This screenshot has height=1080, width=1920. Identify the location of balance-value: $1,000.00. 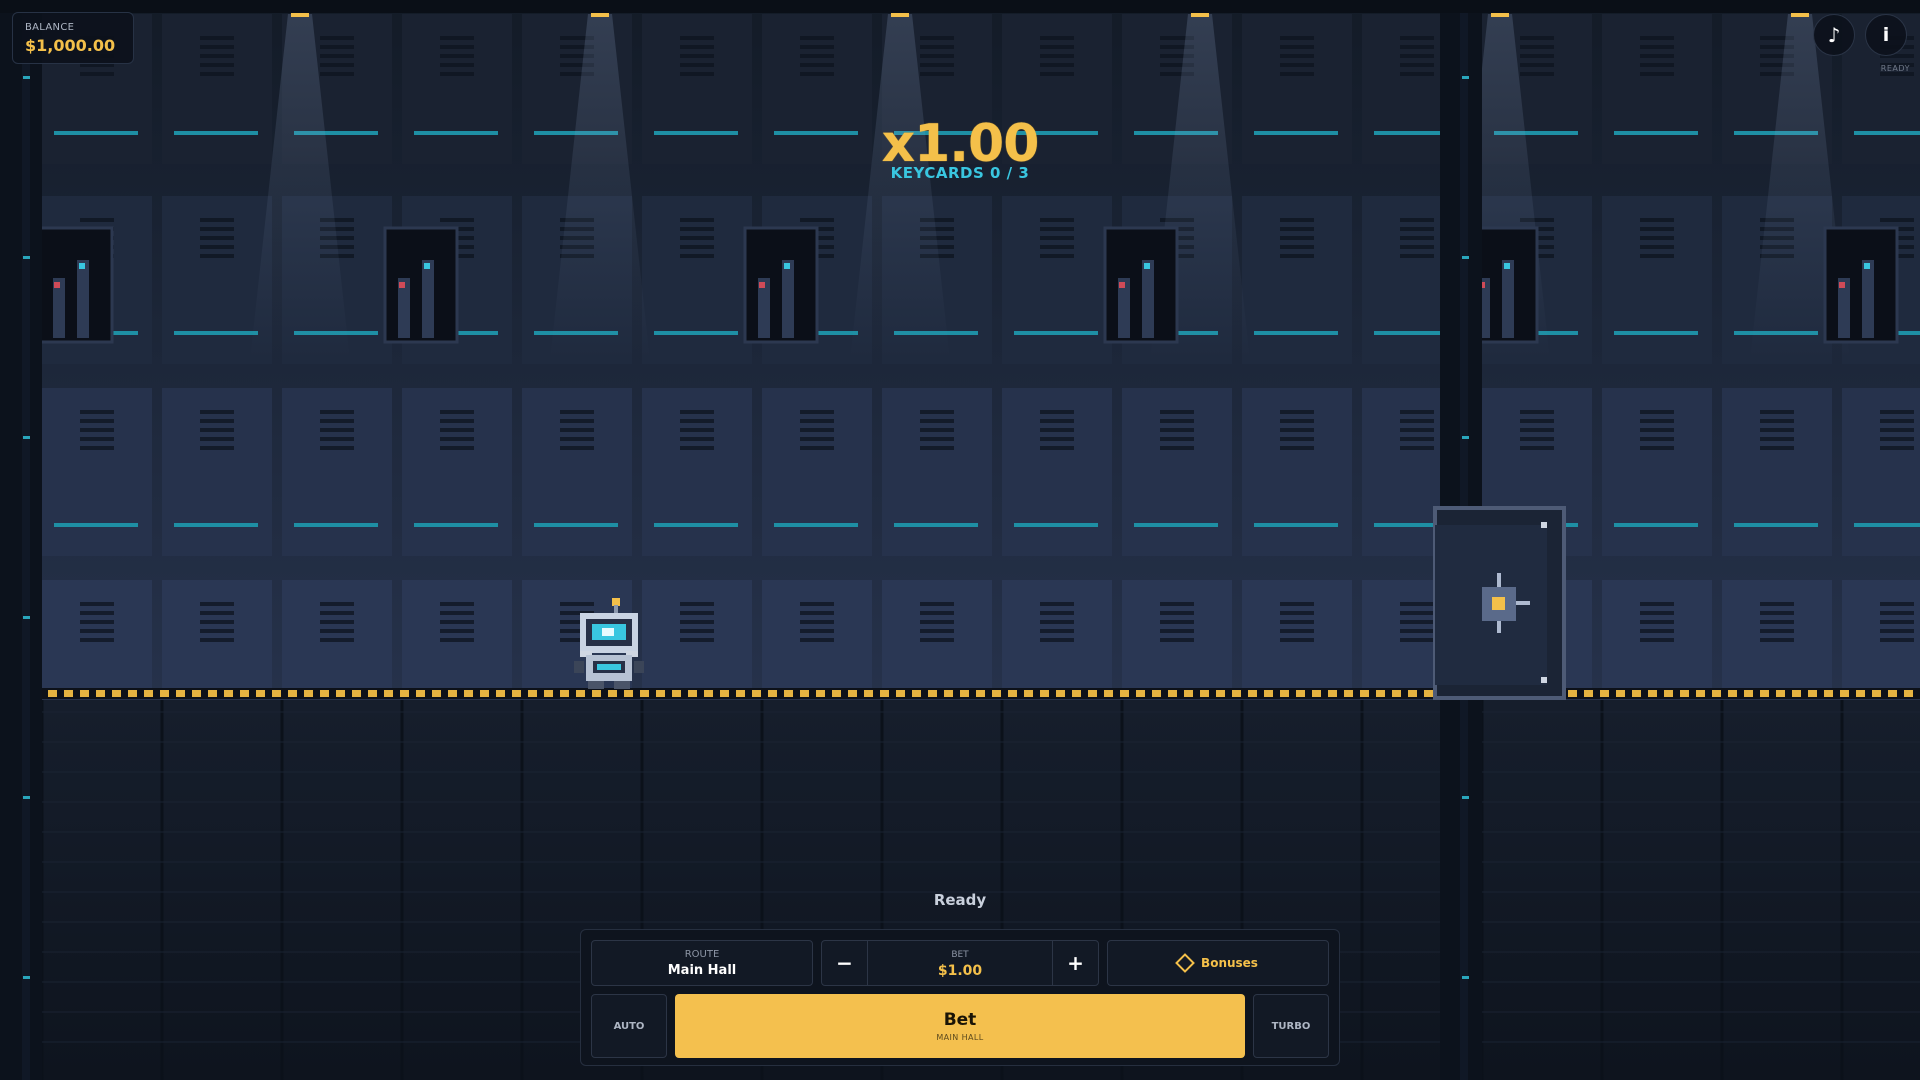
(70, 45).